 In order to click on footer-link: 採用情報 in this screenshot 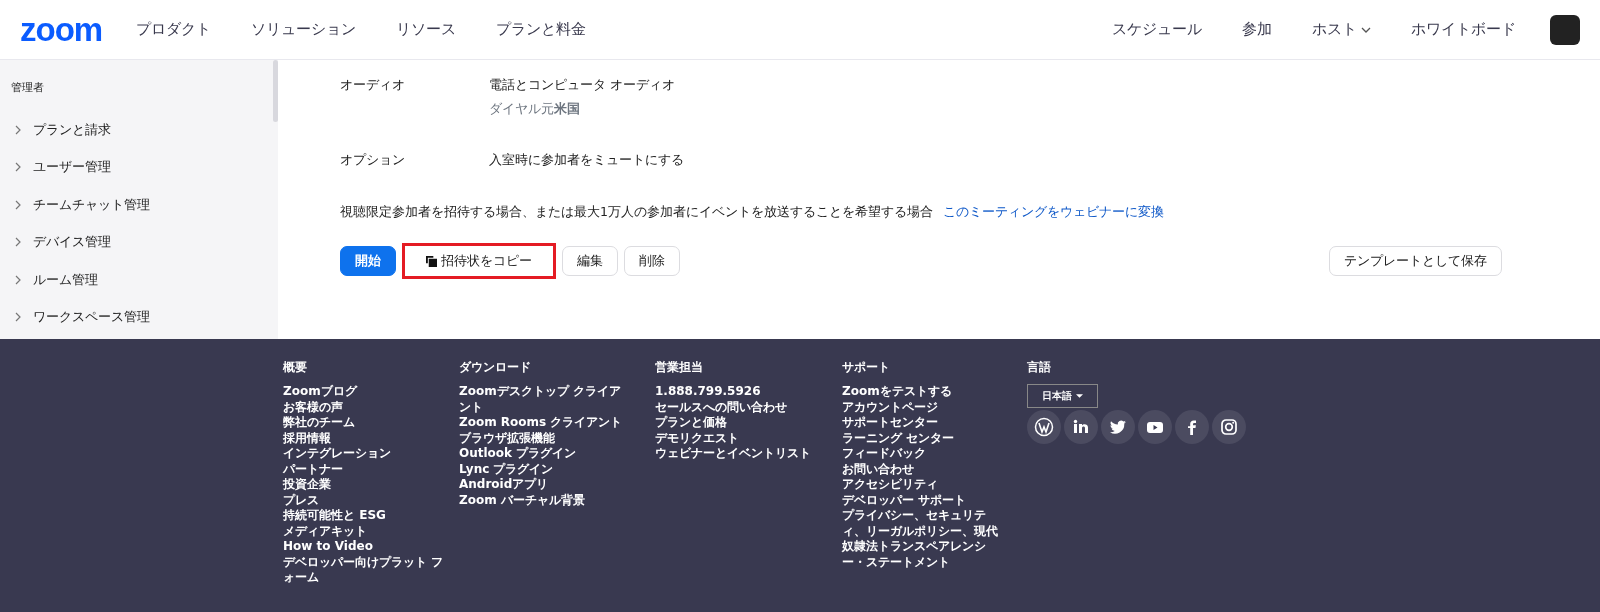, I will do `click(368, 438)`.